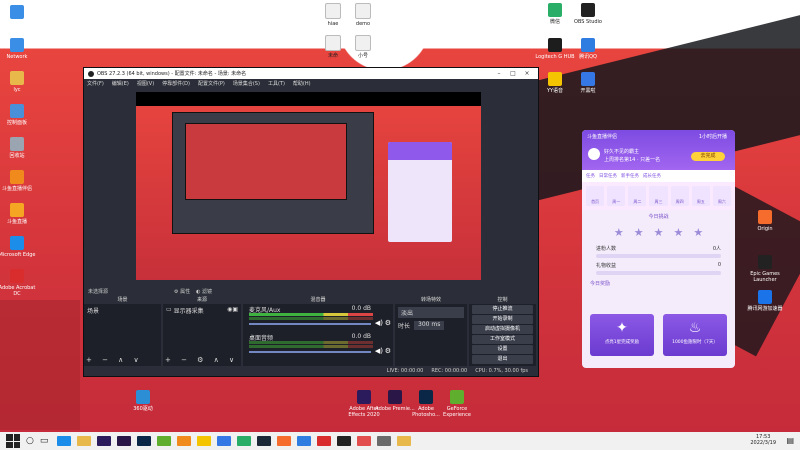  I want to click on task-view-icon: ▭, so click(44, 441).